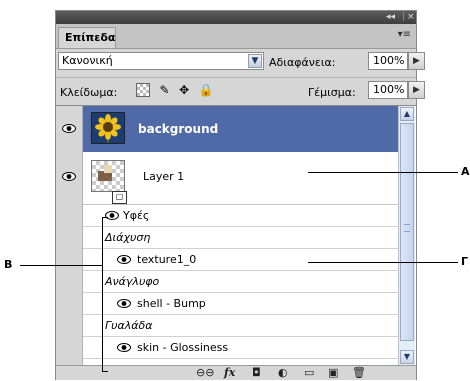  Describe the element at coordinates (171, 303) in the screenshot. I see `effect-item-label: shell - Bump` at that location.